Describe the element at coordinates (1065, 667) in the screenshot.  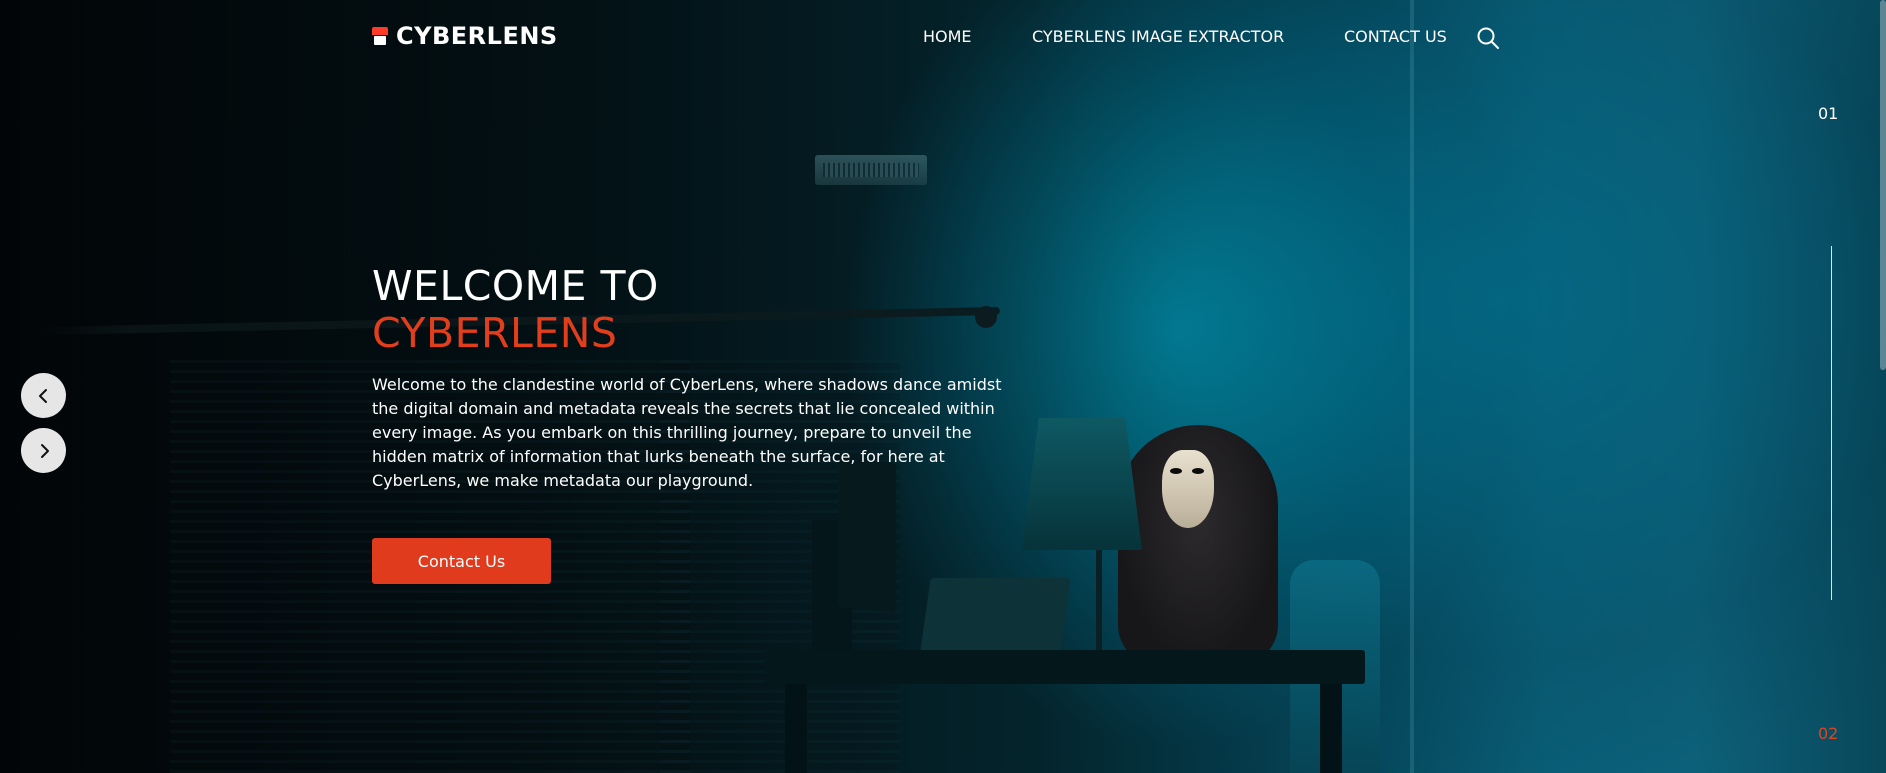
I see `desk` at that location.